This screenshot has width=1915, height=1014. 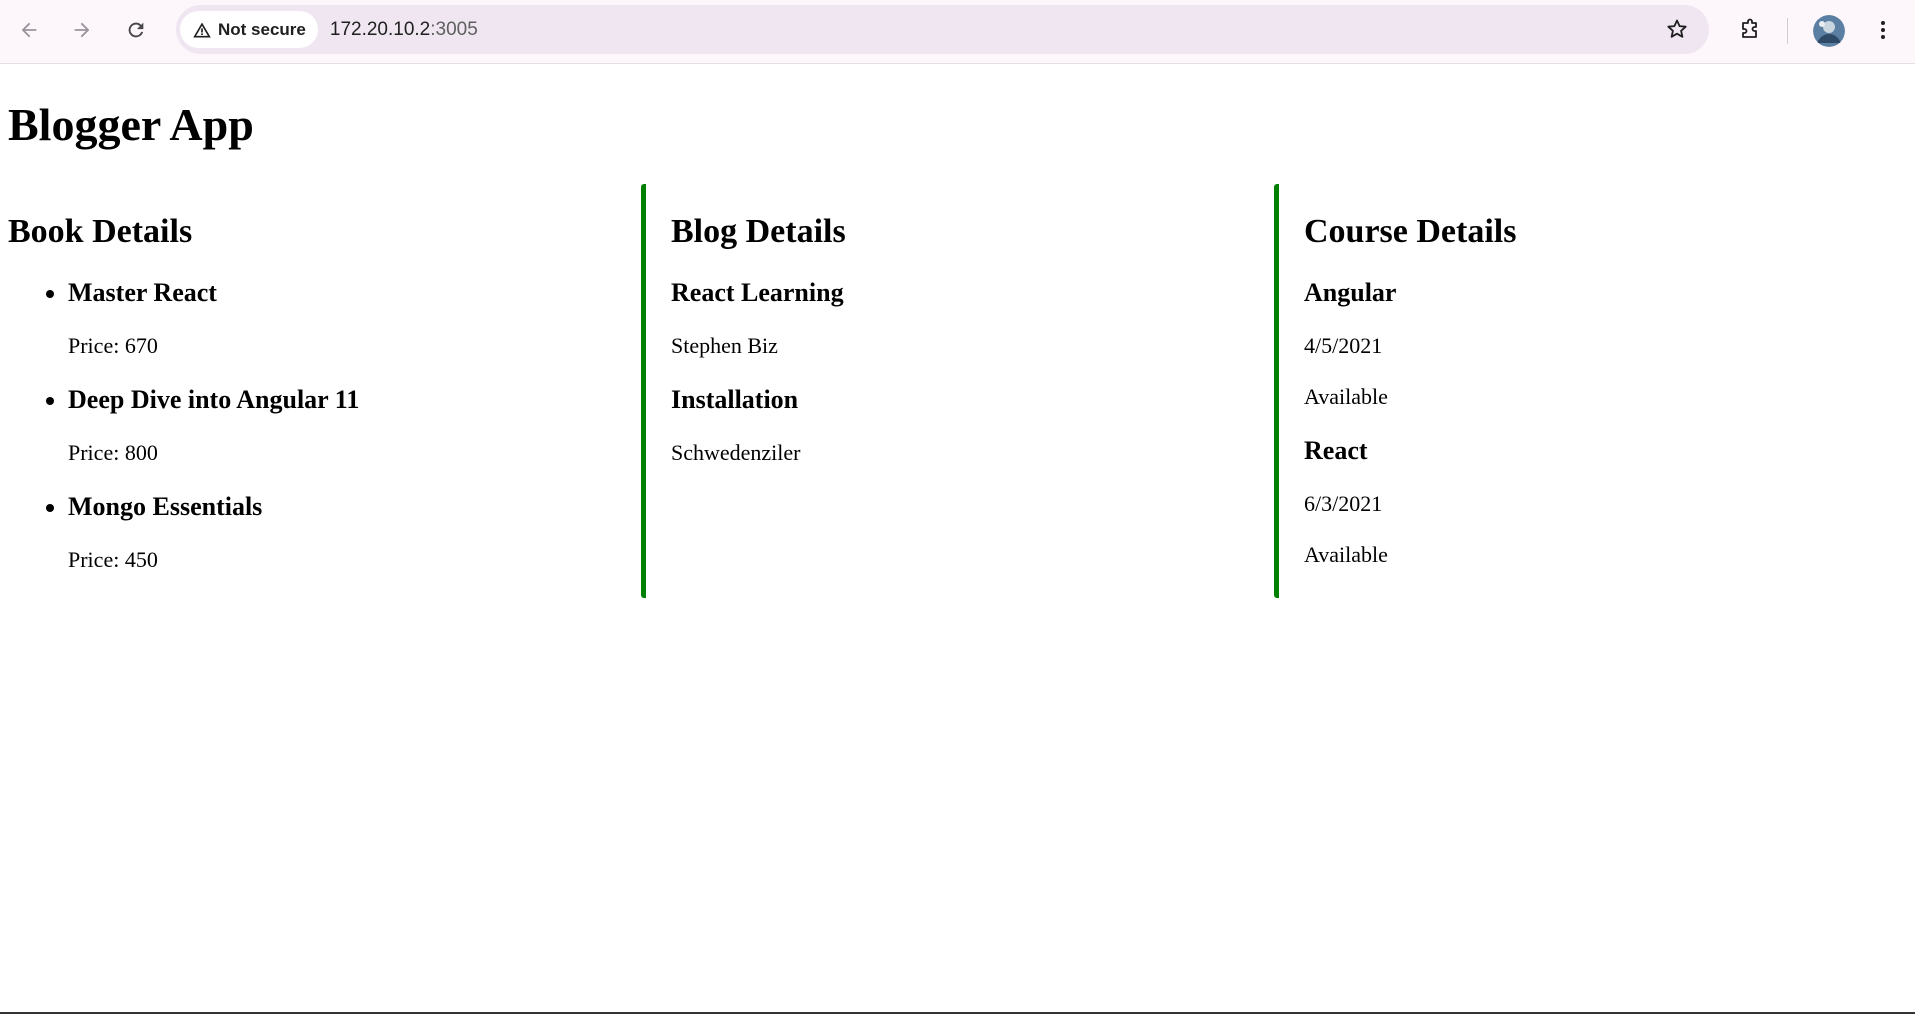 I want to click on book-price: Price: 670, so click(x=113, y=345).